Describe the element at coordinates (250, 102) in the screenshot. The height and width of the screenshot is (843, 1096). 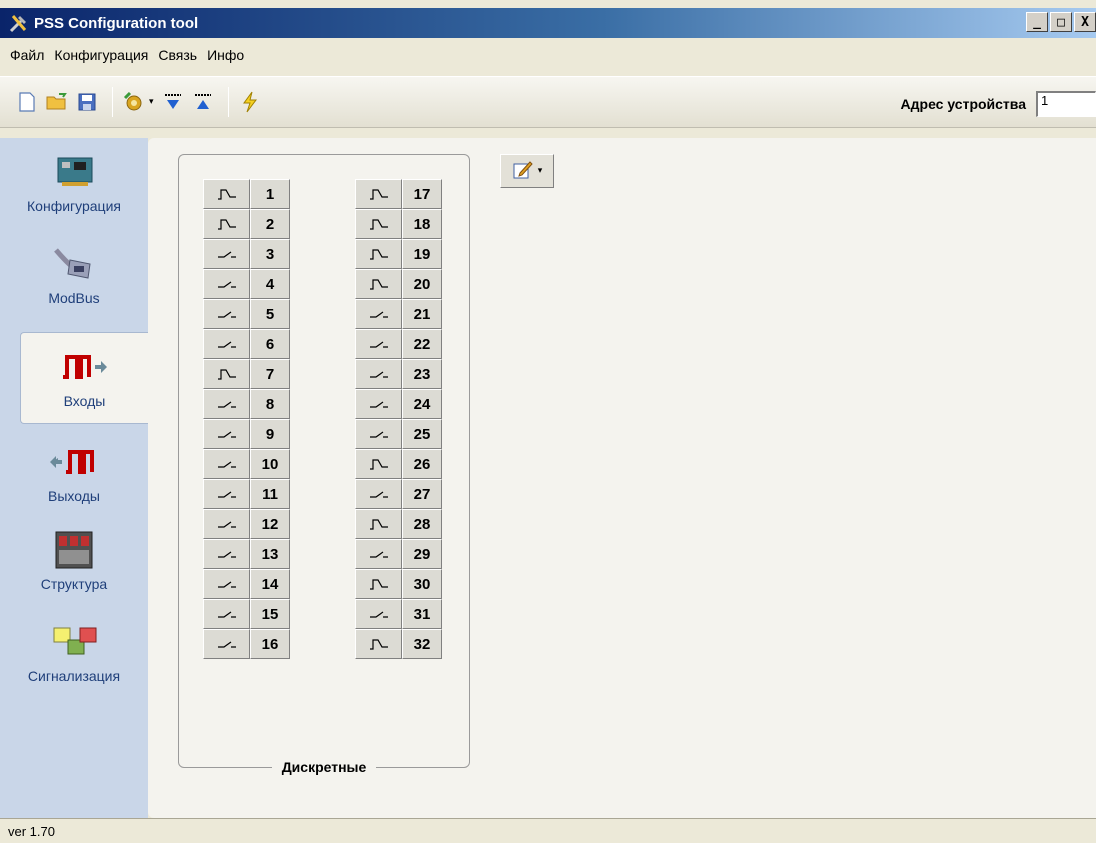
I see `lightning-icon` at that location.